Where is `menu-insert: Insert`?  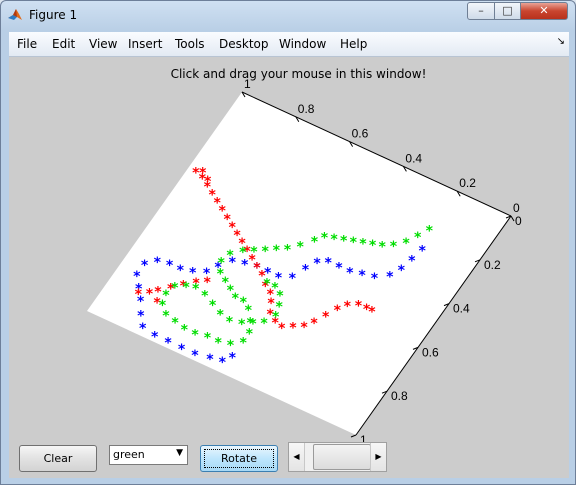
menu-insert: Insert is located at coordinates (145, 44).